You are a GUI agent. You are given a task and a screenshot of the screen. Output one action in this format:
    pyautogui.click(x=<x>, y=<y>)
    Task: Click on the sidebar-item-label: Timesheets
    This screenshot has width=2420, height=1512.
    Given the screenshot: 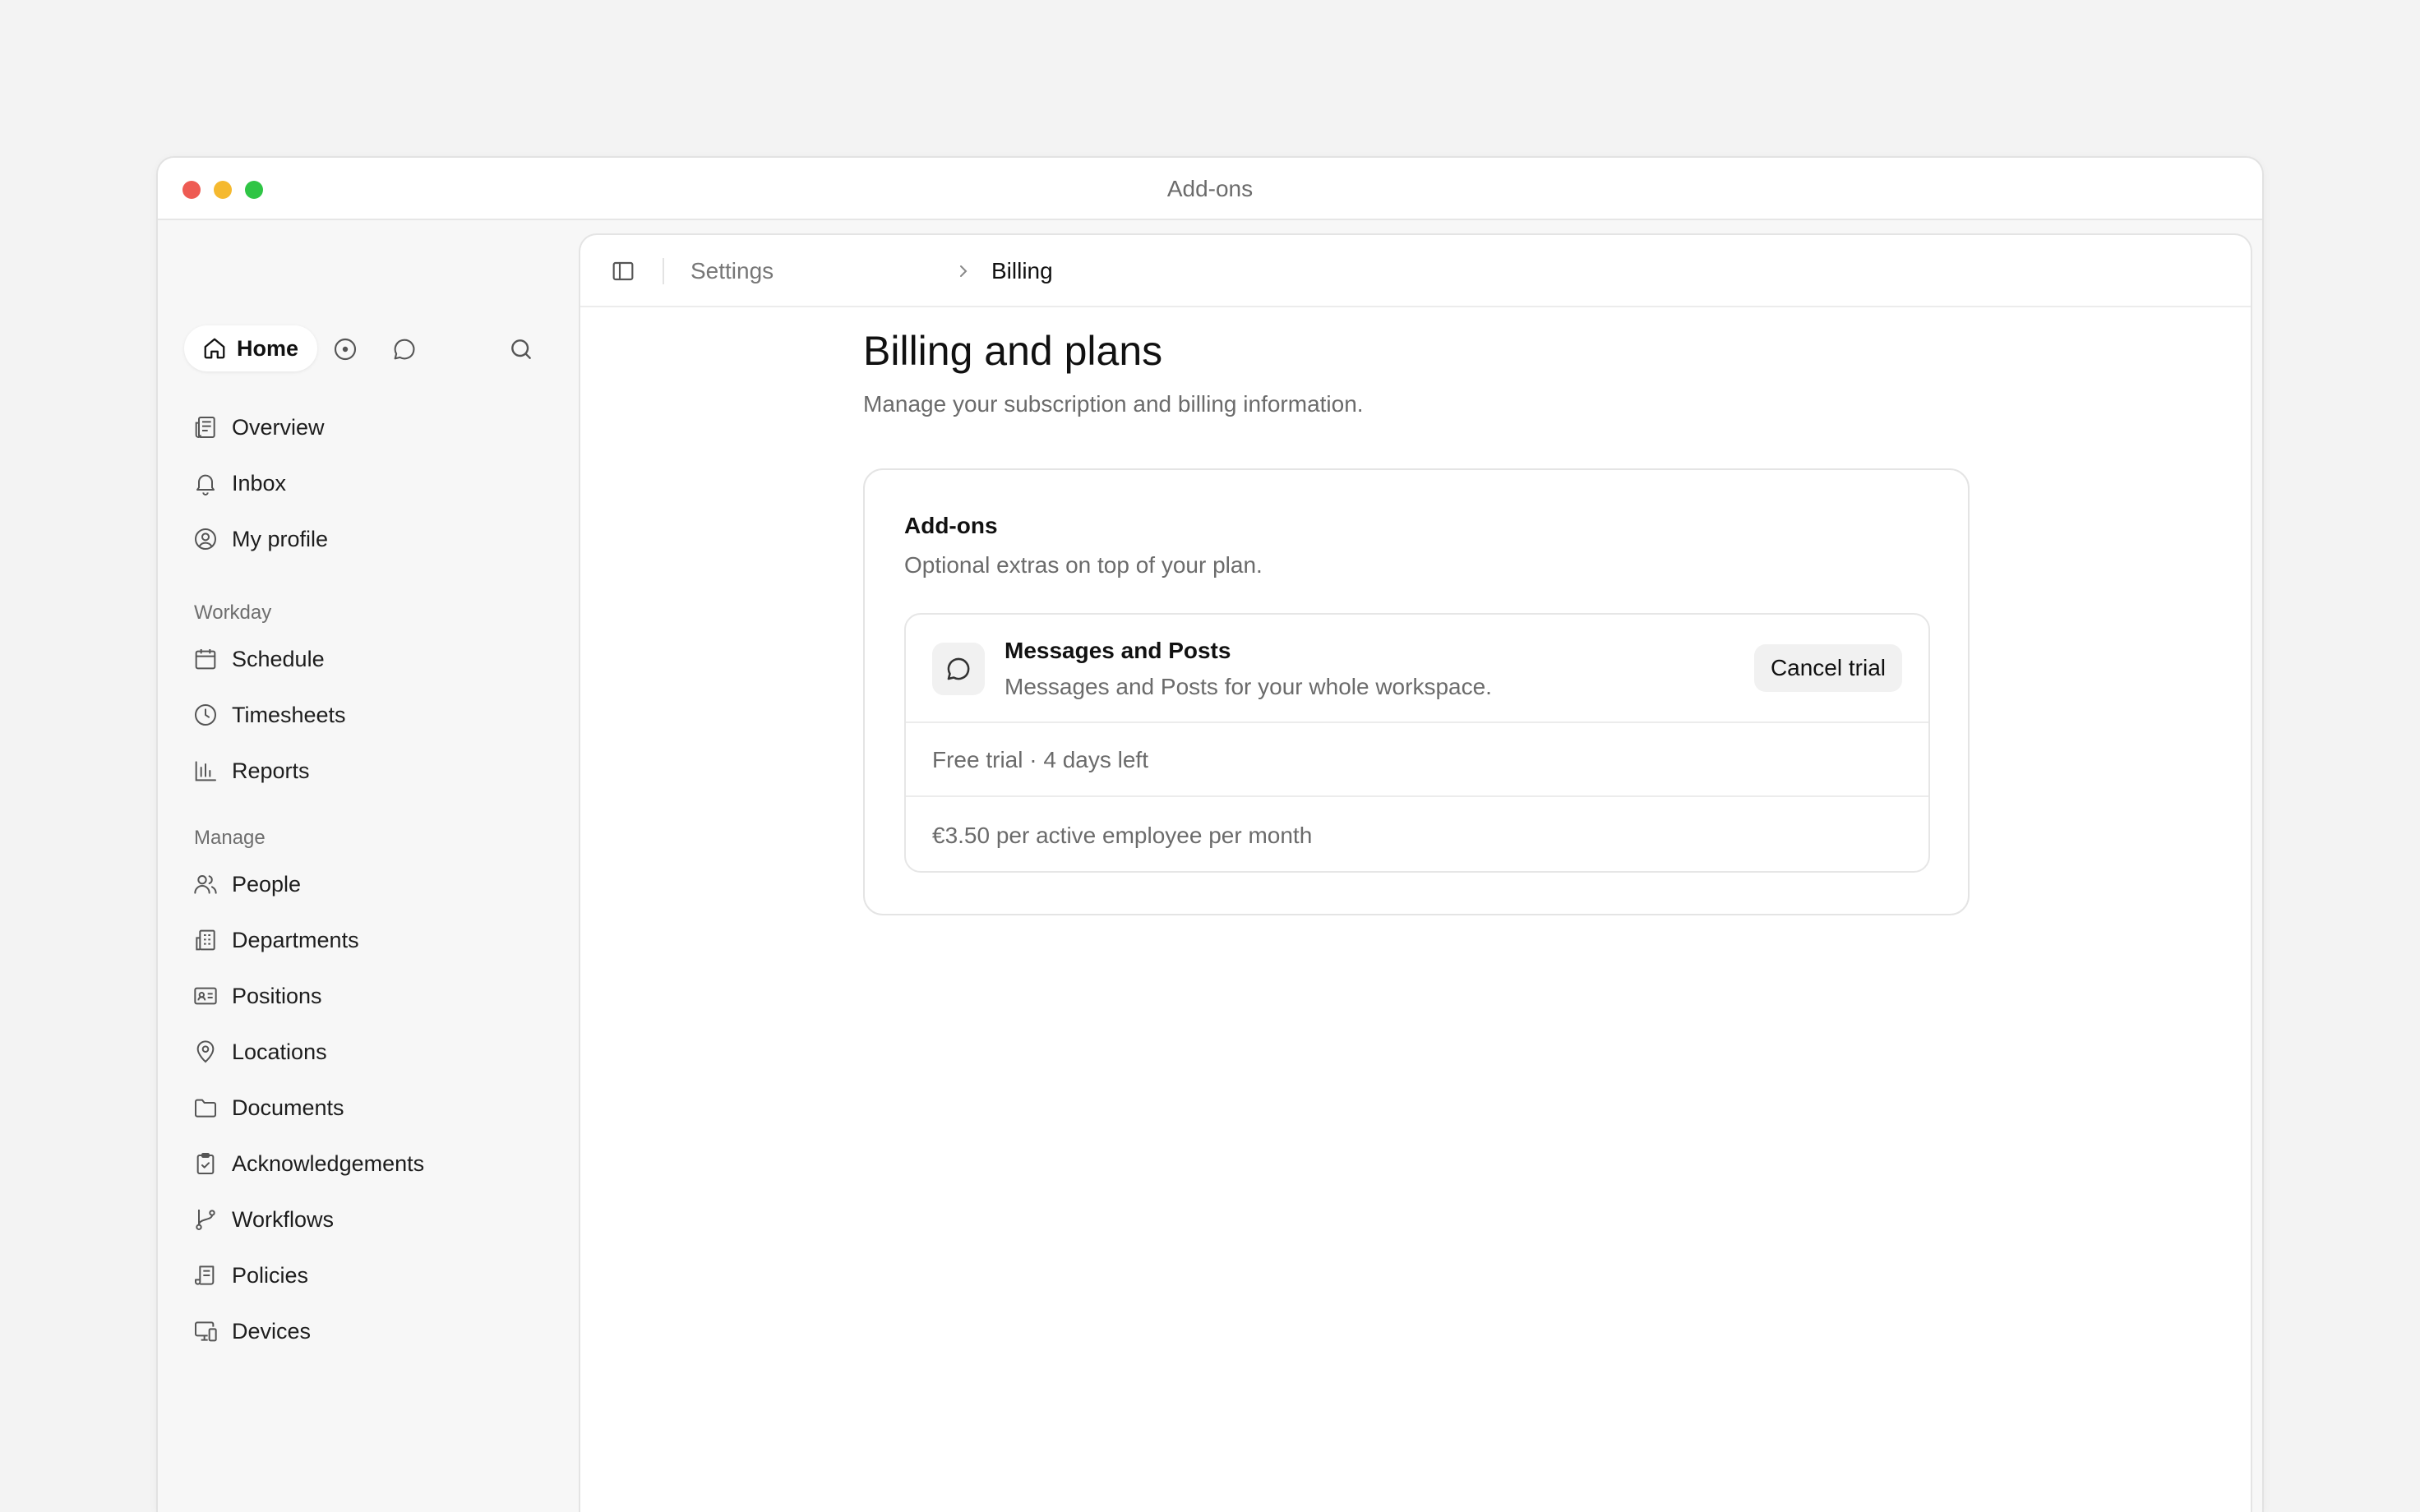 What is the action you would take?
    pyautogui.click(x=289, y=715)
    